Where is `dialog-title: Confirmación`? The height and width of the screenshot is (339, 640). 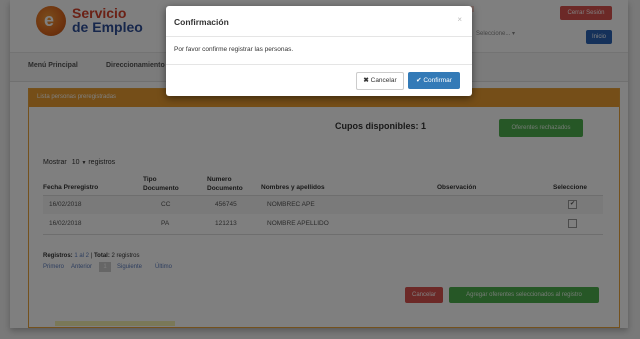 dialog-title: Confirmación is located at coordinates (201, 22).